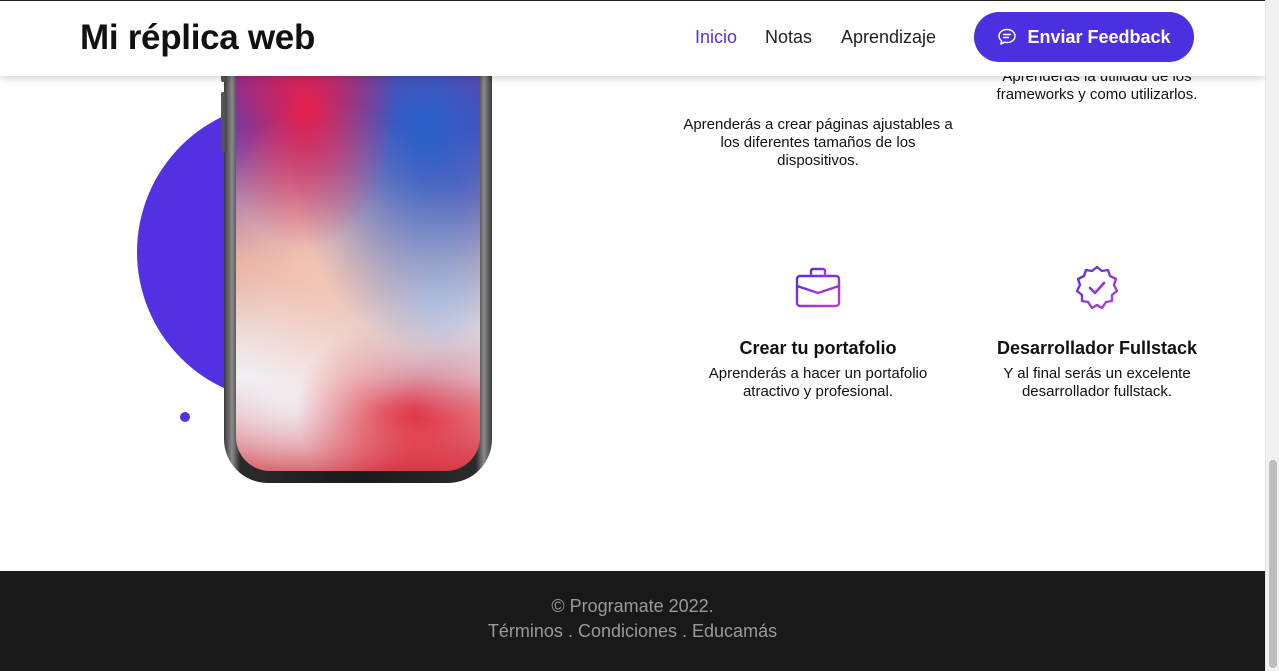 This screenshot has width=1279, height=671. Describe the element at coordinates (1007, 36) in the screenshot. I see `chat-bubble-icon` at that location.